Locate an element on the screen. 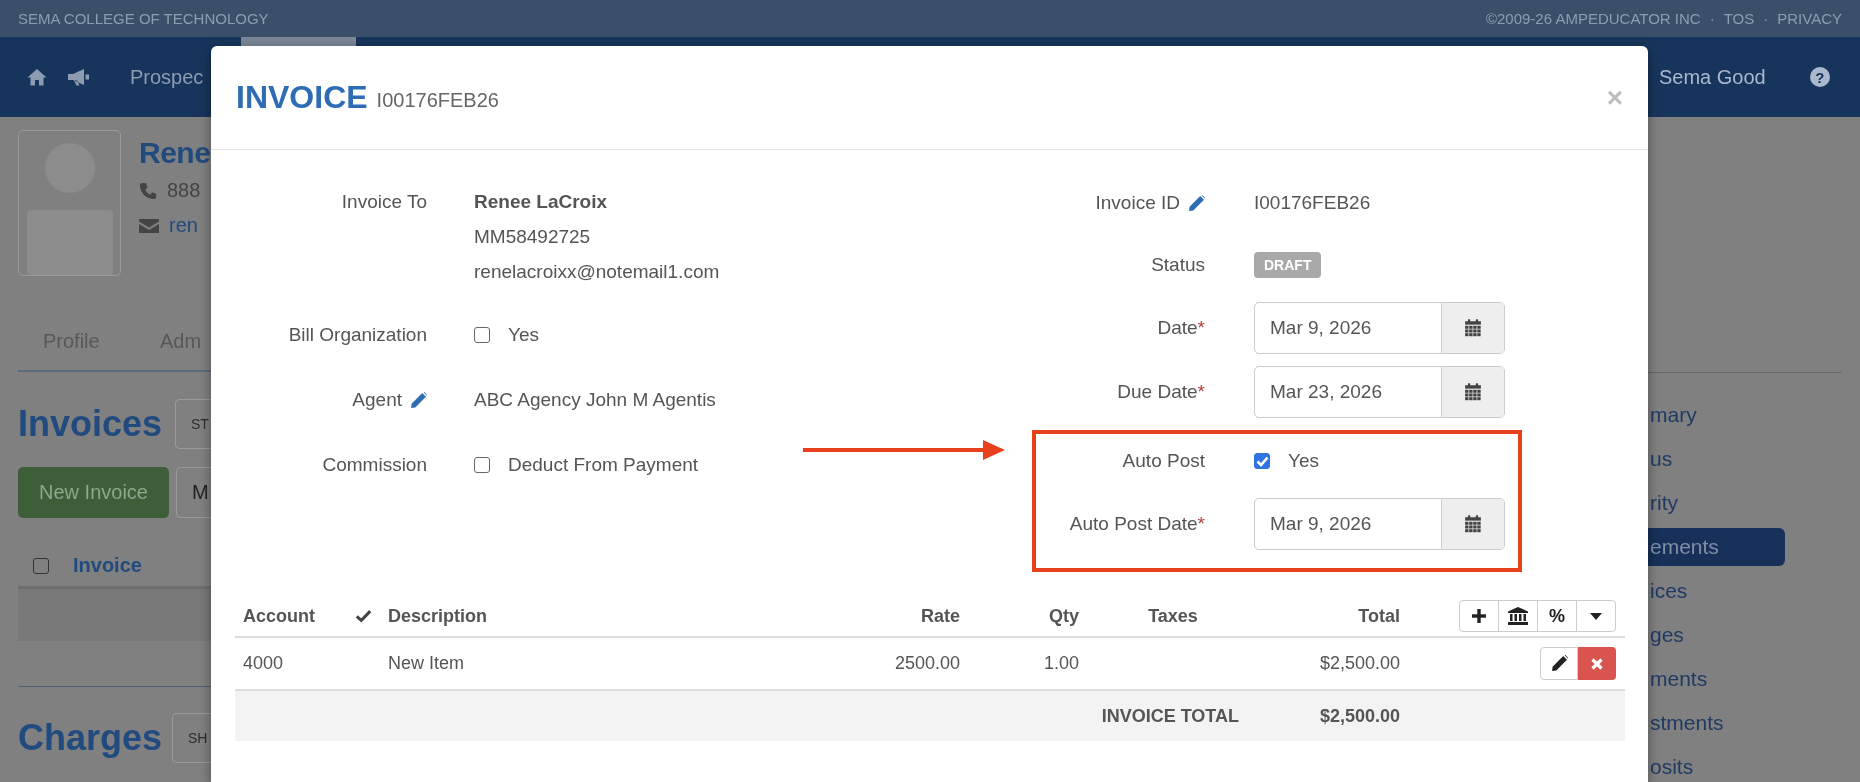 Image resolution: width=1860 pixels, height=782 pixels. column-header: Description is located at coordinates (438, 616).